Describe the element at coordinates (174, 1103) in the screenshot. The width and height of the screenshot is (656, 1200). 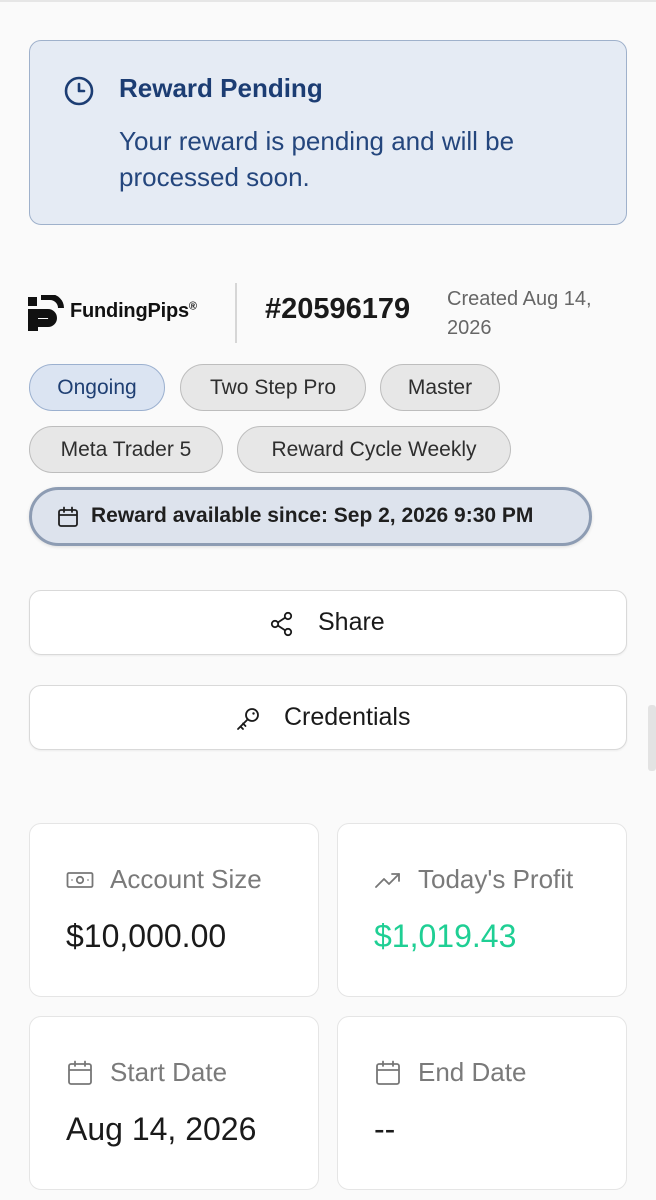
I see `start-date-card: Start Date Aug 14, 2026` at that location.